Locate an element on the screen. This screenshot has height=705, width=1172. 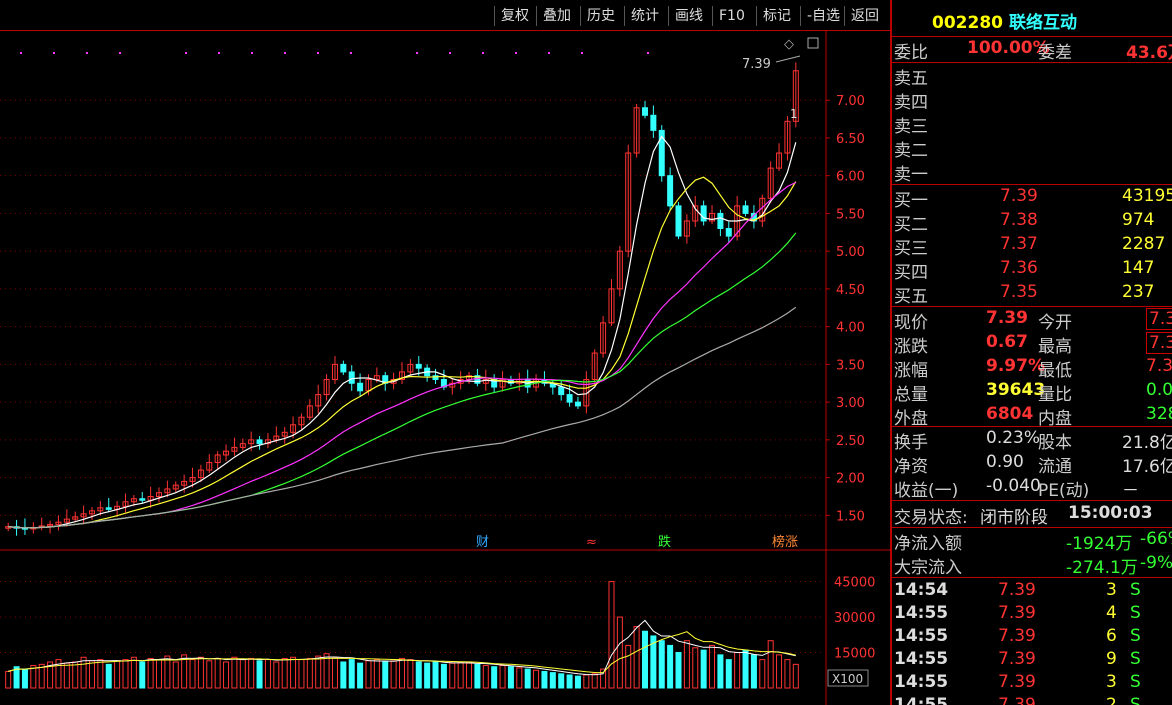
sell-level-row: 卖四 is located at coordinates (1032, 100).